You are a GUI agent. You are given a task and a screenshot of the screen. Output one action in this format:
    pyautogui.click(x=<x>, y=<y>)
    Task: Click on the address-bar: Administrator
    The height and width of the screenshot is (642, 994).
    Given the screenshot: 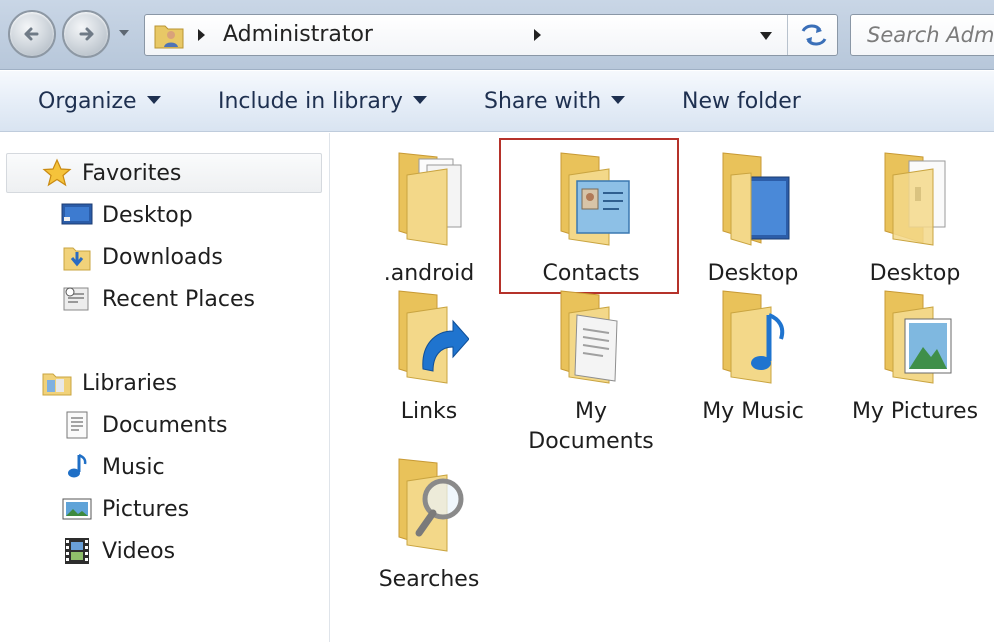 What is the action you would take?
    pyautogui.click(x=491, y=35)
    